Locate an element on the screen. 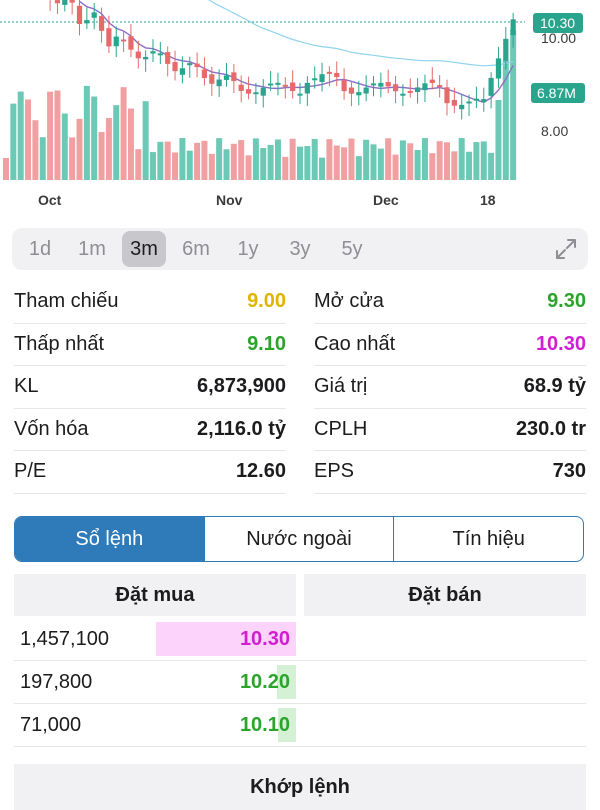  stat-eps: EPS 730 is located at coordinates (450, 472).